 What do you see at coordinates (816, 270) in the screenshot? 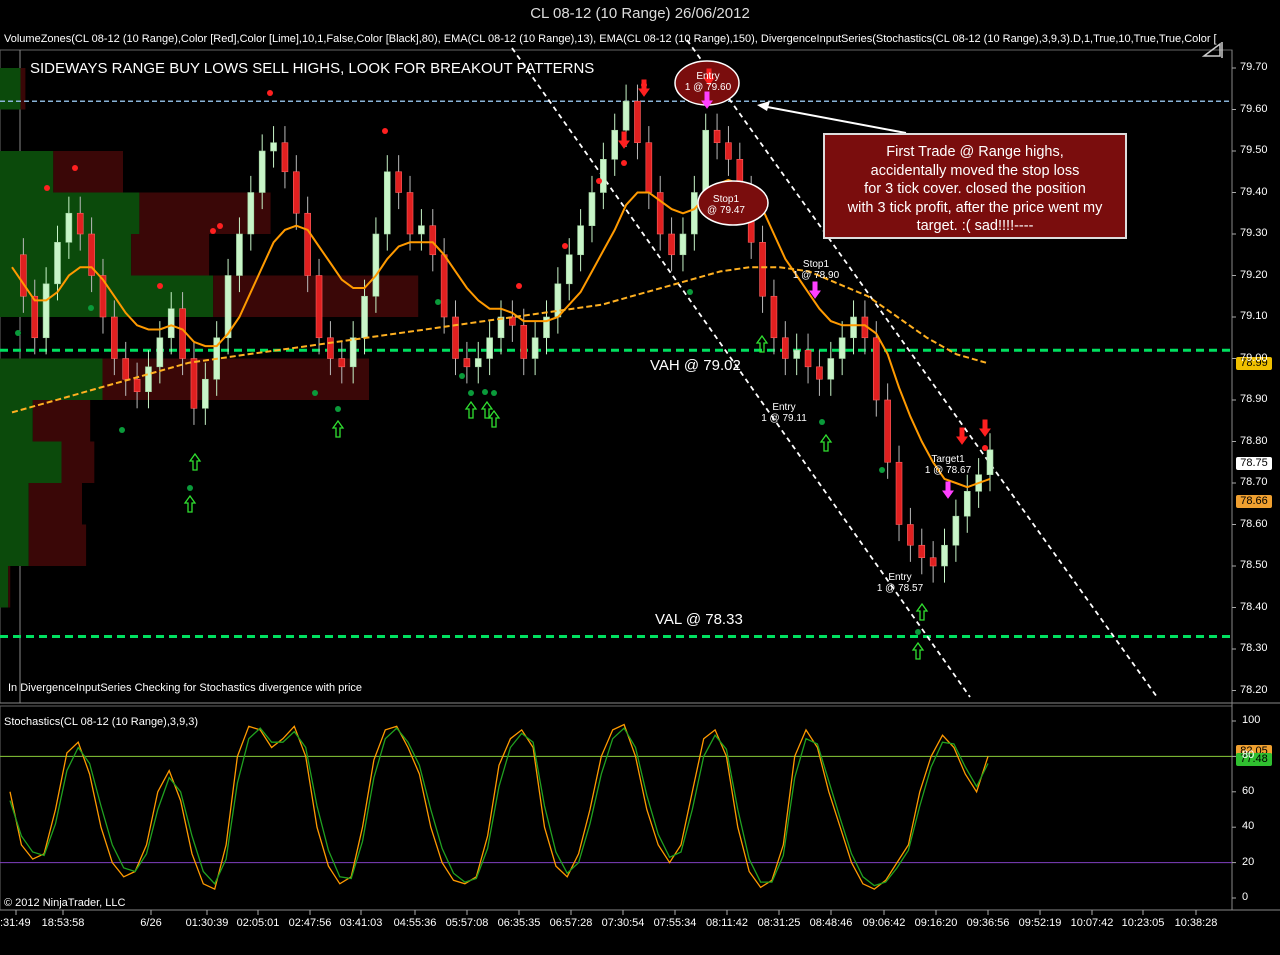
I see `trade-label-stop1: Stop1 1 @ 78.90` at bounding box center [816, 270].